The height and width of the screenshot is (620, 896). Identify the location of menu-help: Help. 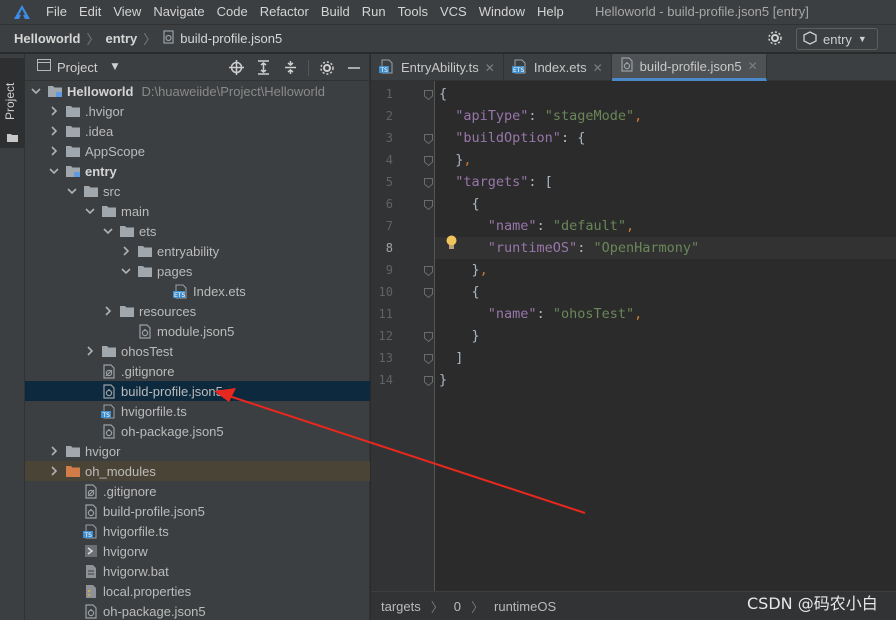
(550, 12).